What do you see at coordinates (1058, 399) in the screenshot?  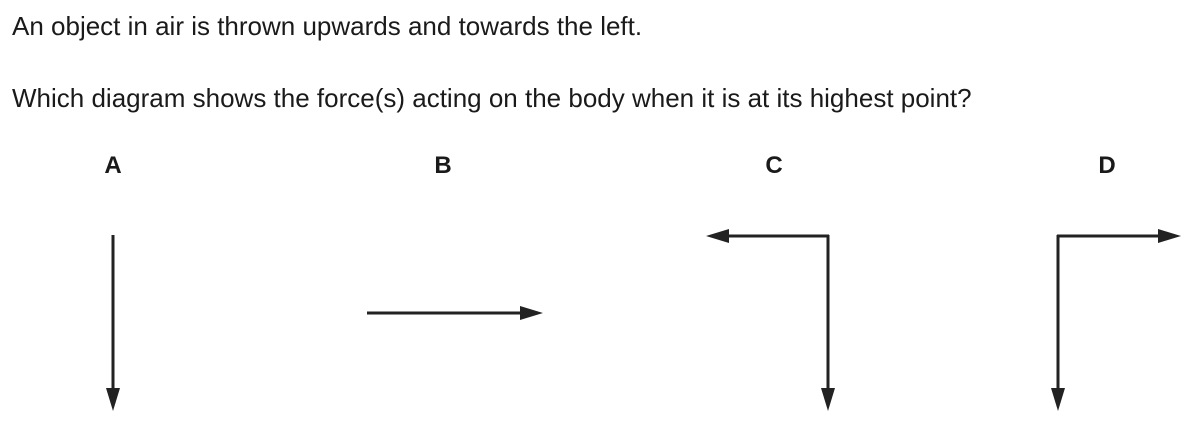 I see `option-d-down-arrow-head` at bounding box center [1058, 399].